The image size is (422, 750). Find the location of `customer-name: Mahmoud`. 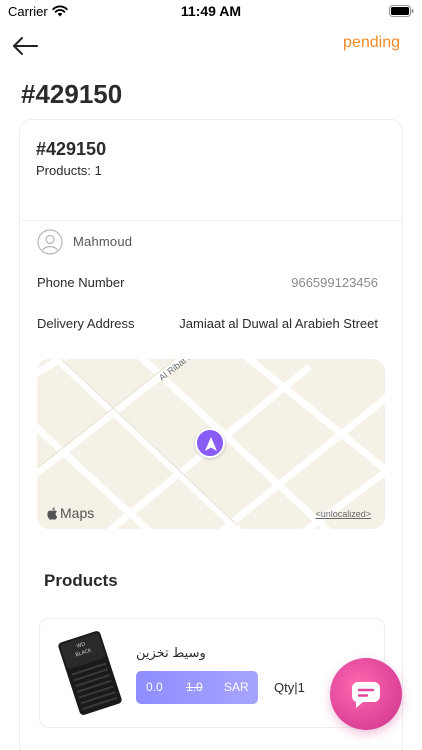

customer-name: Mahmoud is located at coordinates (103, 241).